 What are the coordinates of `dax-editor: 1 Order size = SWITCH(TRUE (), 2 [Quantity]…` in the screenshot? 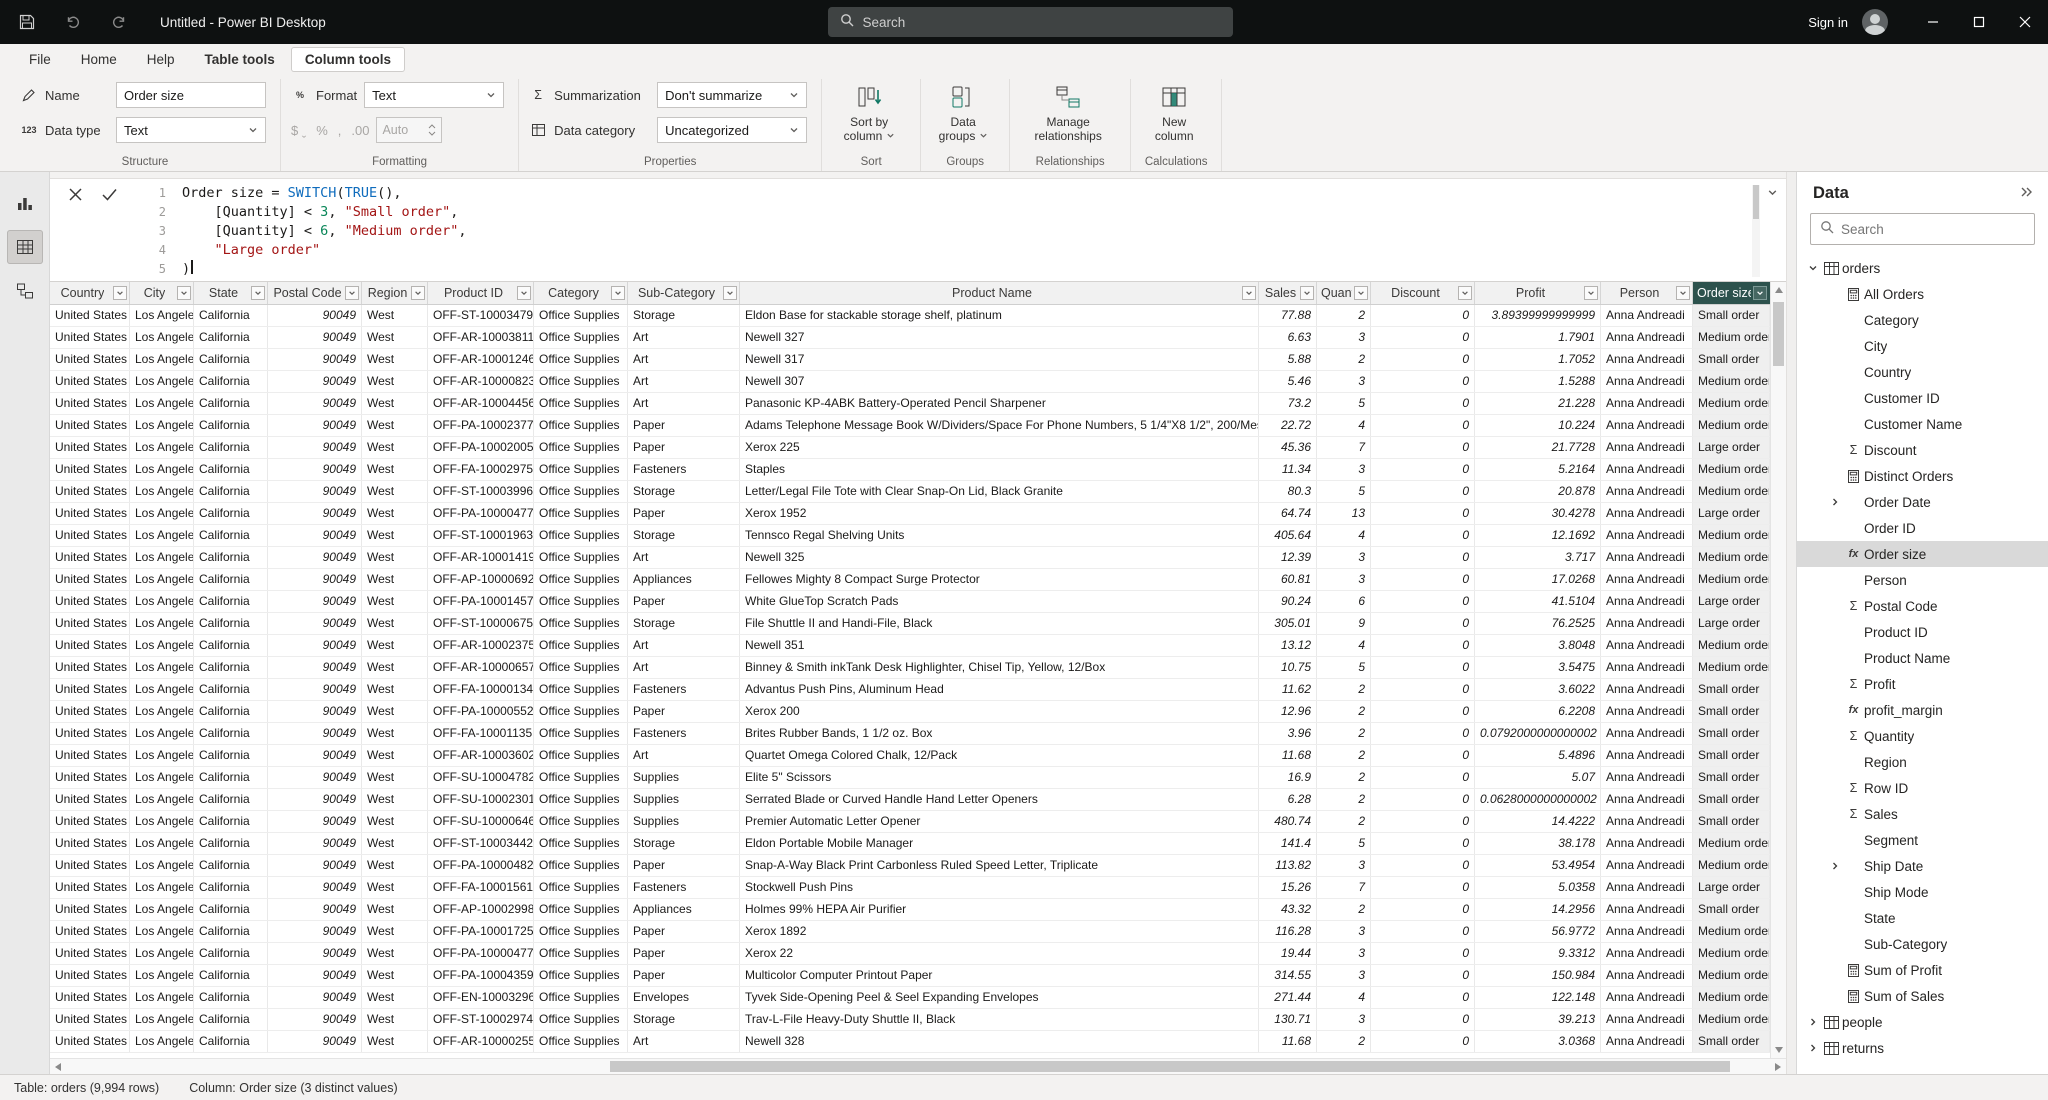 It's located at (961, 230).